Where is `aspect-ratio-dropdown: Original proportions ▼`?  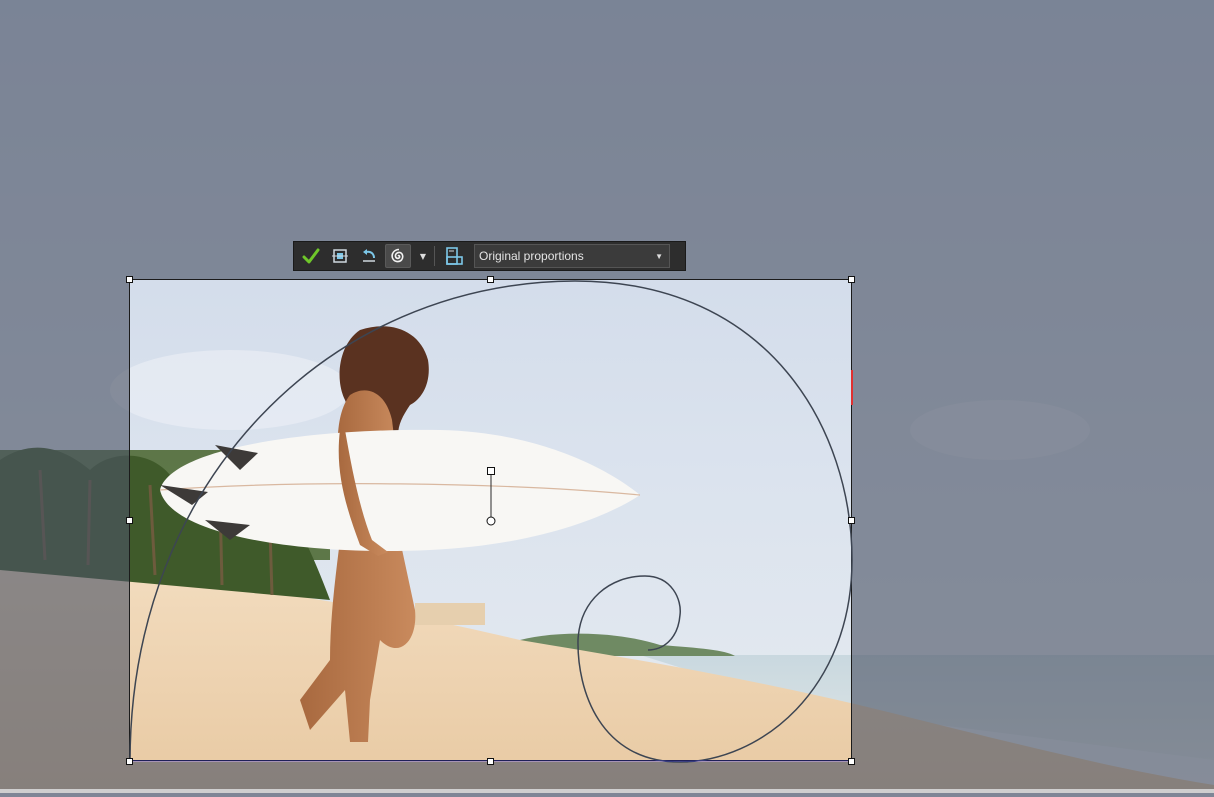 aspect-ratio-dropdown: Original proportions ▼ is located at coordinates (572, 256).